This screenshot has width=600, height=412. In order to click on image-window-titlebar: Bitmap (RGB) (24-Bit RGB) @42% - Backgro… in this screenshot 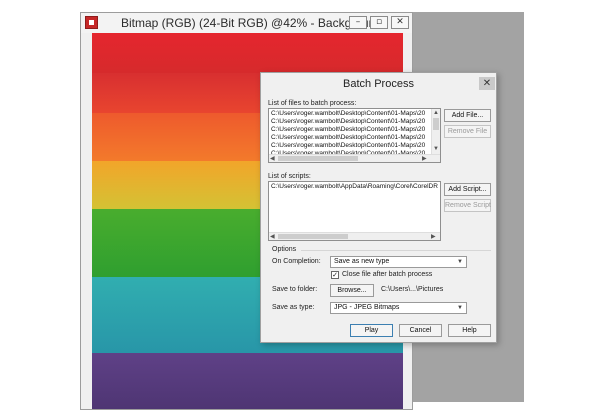, I will do `click(246, 23)`.